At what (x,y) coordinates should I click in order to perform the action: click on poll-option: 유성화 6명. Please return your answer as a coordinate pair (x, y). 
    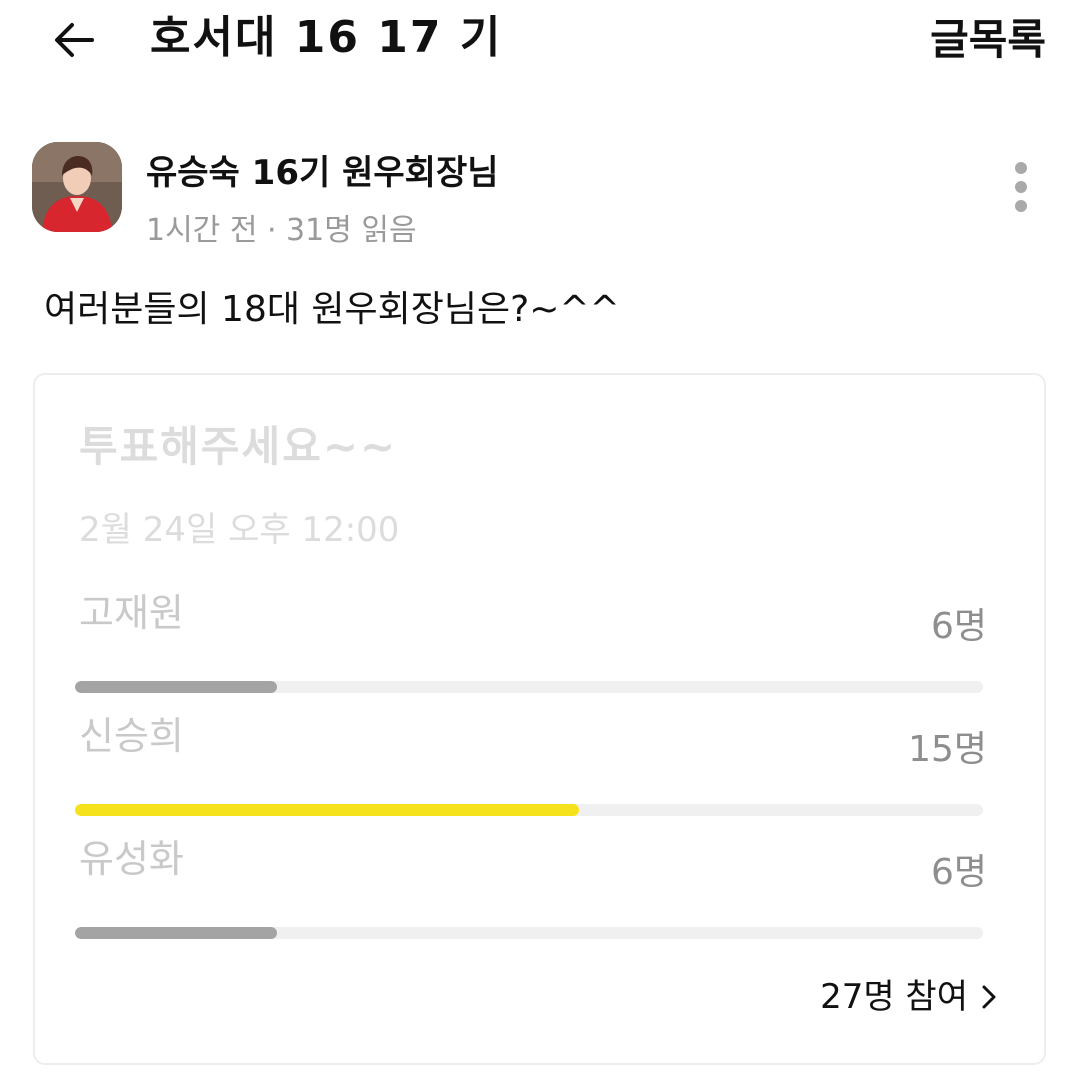
    Looking at the image, I should click on (531, 885).